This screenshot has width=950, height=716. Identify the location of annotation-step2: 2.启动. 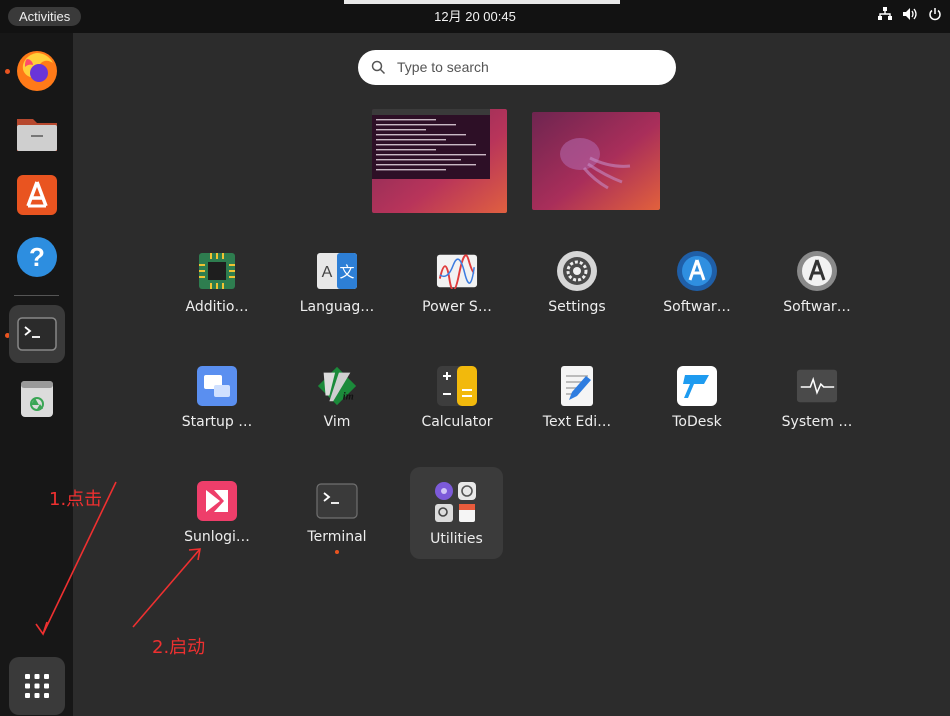
(179, 647).